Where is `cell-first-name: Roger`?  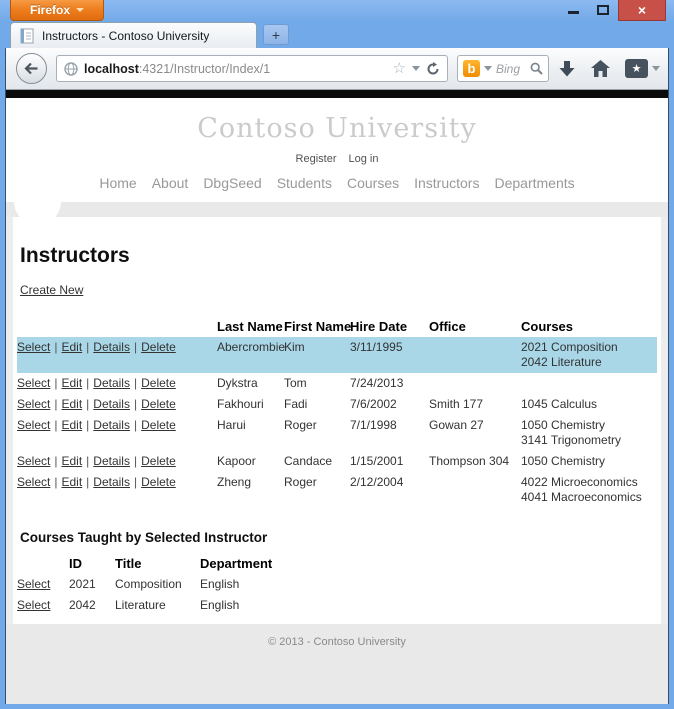 cell-first-name: Roger is located at coordinates (300, 482).